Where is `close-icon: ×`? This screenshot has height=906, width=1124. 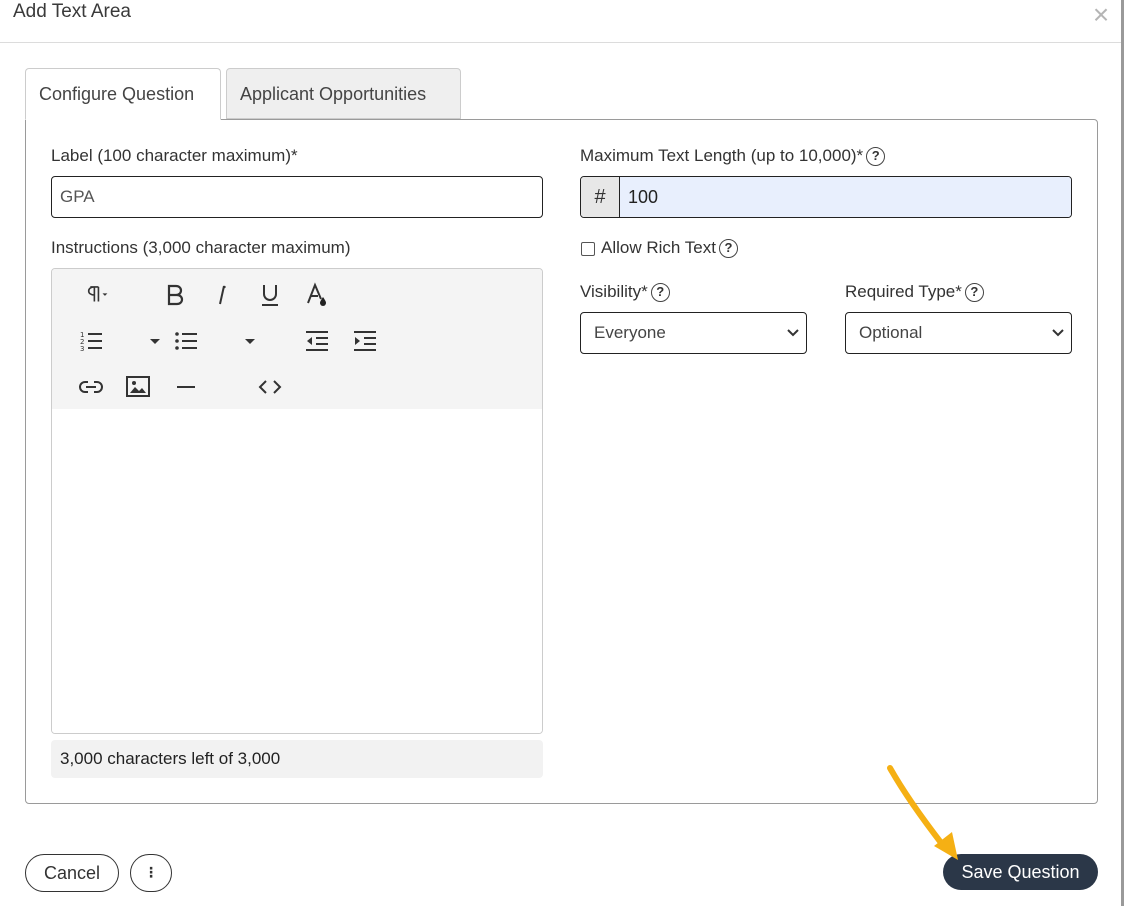 close-icon: × is located at coordinates (1101, 15).